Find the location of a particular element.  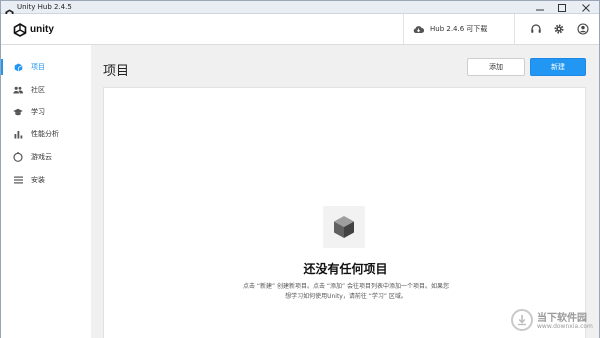

new-project-button: 新建 is located at coordinates (558, 67).